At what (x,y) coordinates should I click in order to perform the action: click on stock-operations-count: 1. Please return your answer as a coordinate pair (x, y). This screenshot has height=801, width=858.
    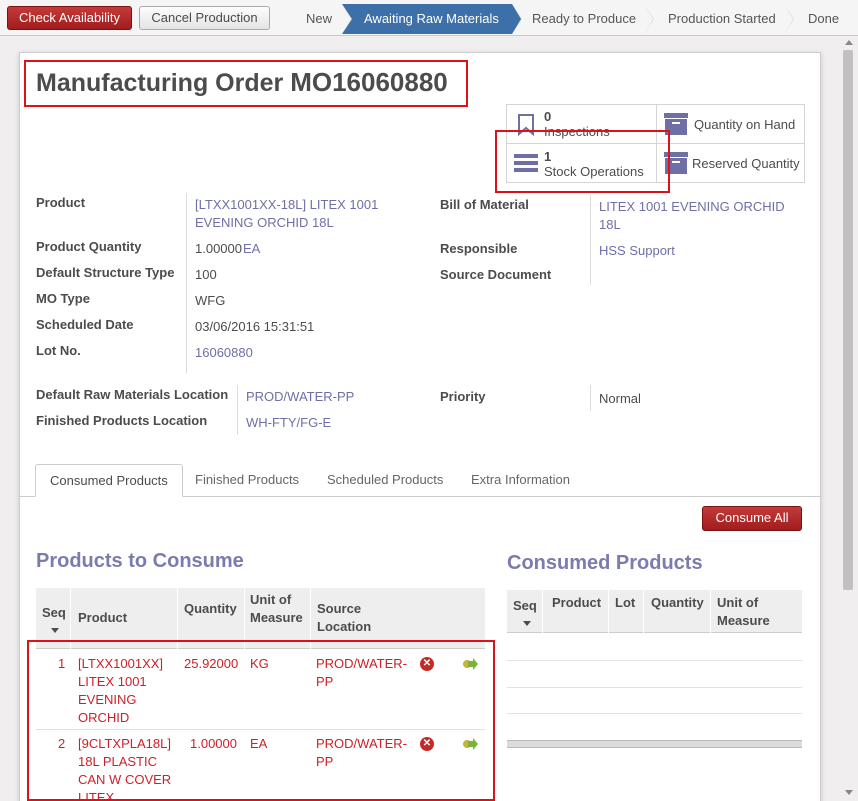
    Looking at the image, I should click on (548, 156).